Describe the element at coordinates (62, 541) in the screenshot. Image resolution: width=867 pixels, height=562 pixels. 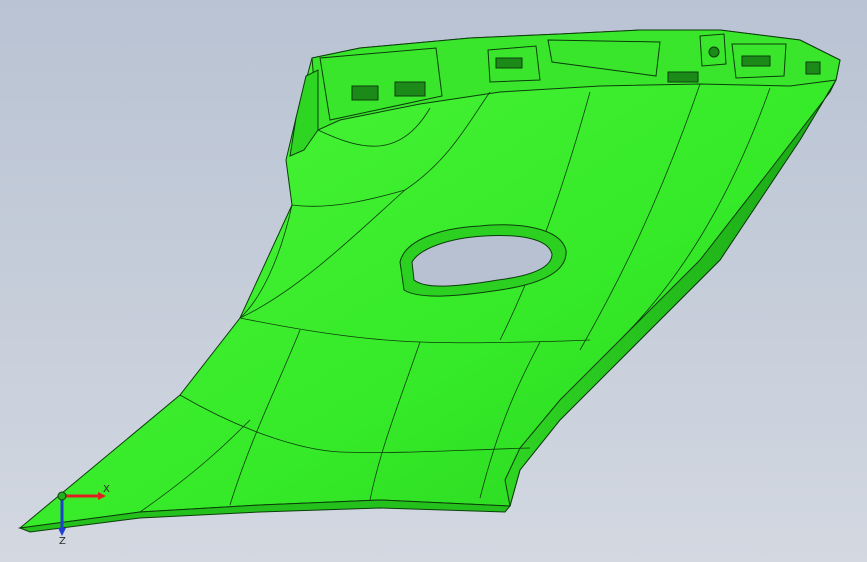
I see `z-axis-label: Z` at that location.